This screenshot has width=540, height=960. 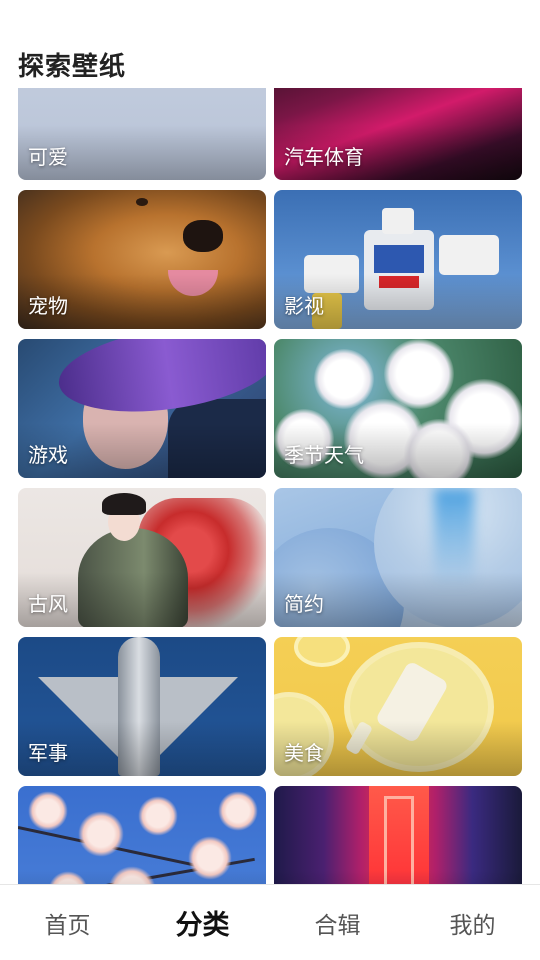 What do you see at coordinates (48, 753) in the screenshot?
I see `category-label: 军事` at bounding box center [48, 753].